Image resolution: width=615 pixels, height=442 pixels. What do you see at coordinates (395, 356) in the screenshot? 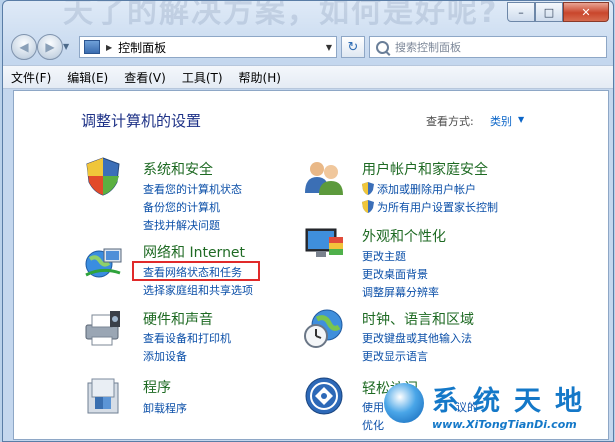
I see `link-change-display-language: 更改显示语言` at bounding box center [395, 356].